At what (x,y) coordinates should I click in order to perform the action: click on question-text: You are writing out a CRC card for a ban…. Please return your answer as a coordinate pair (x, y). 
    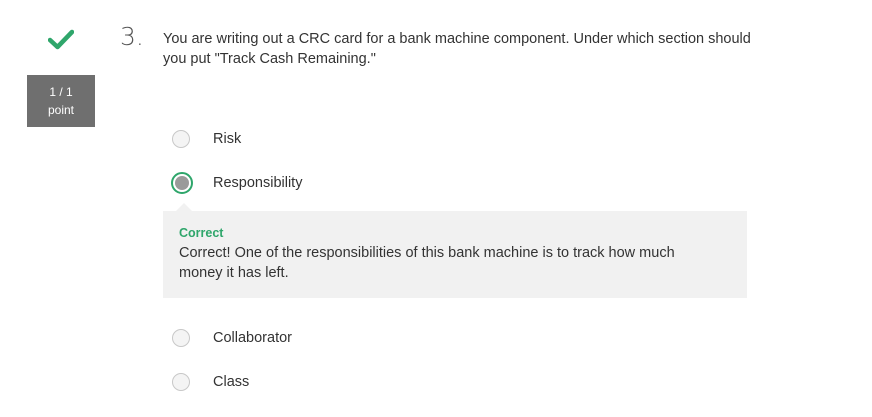
    Looking at the image, I should click on (457, 49).